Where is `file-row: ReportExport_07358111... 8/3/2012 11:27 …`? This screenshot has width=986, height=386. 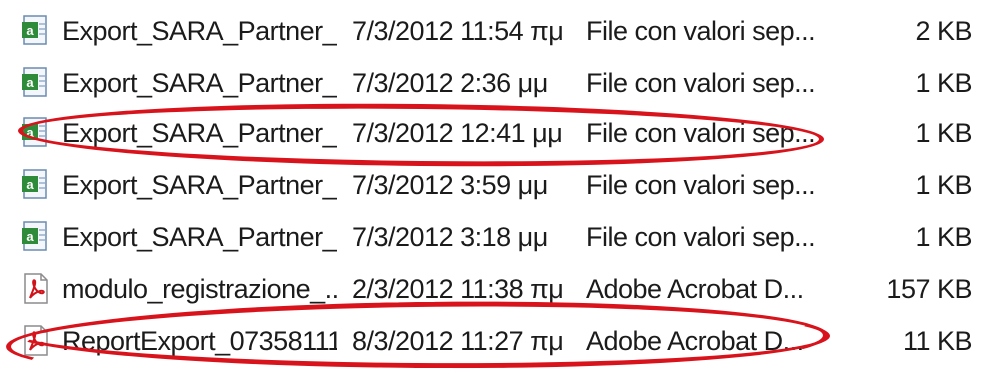 file-row: ReportExport_07358111... 8/3/2012 11:27 … is located at coordinates (493, 341).